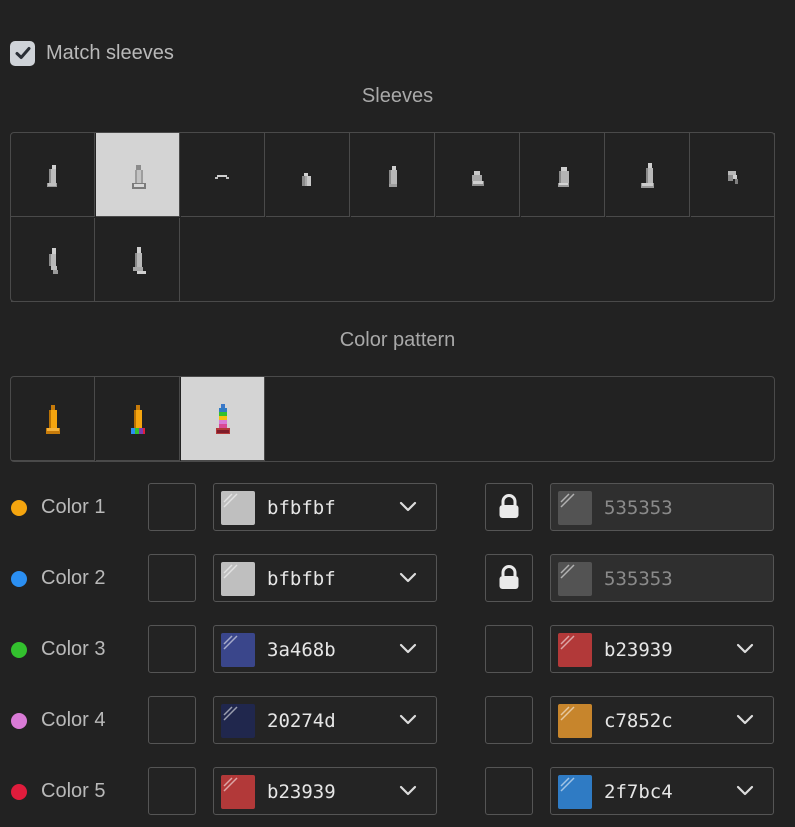 The width and height of the screenshot is (795, 827). Describe the element at coordinates (392, 419) in the screenshot. I see `color-pattern-grid` at that location.